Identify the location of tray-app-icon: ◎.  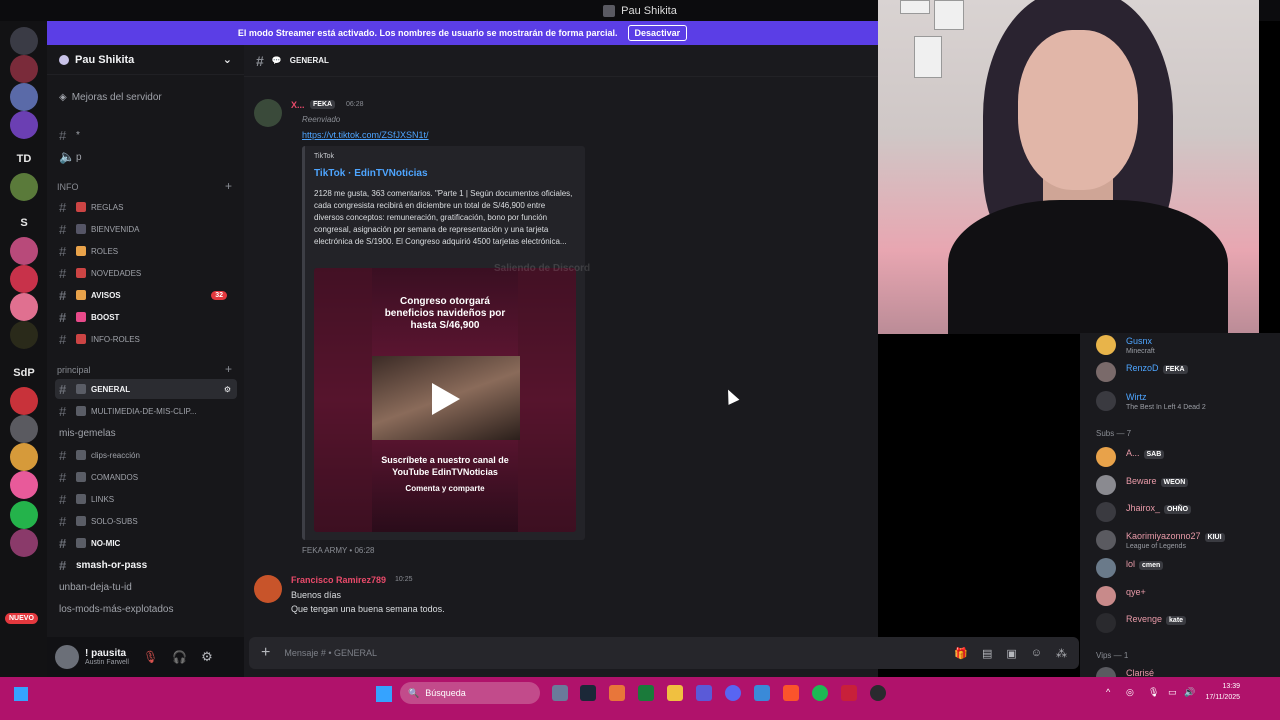
(1130, 692).